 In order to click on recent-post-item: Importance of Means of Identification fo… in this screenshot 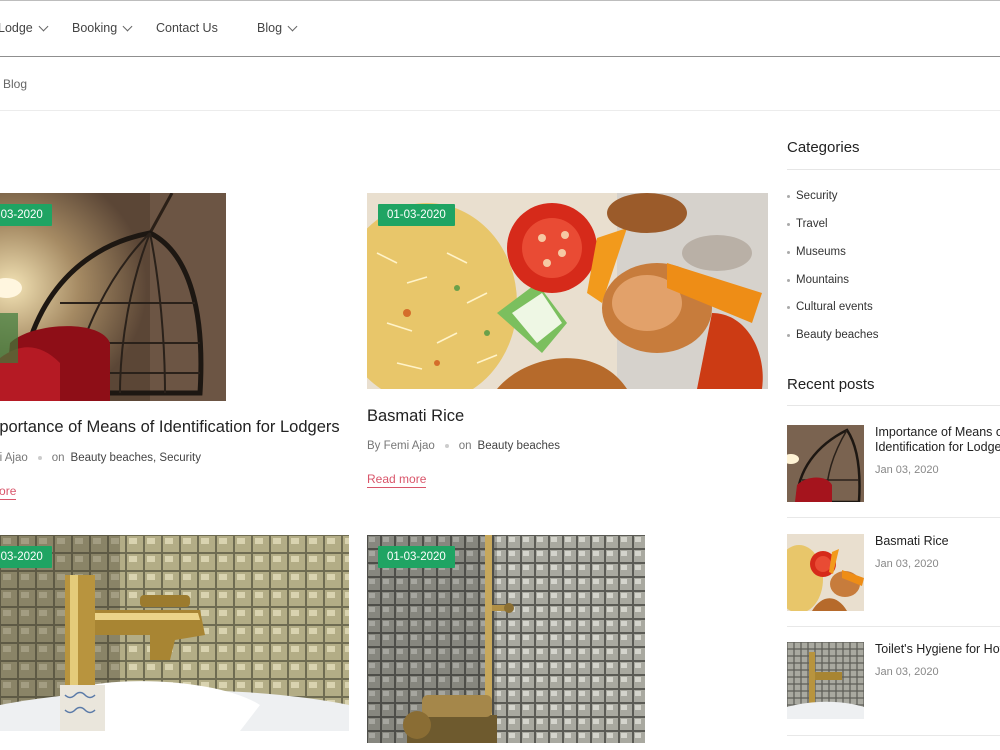, I will do `click(893, 471)`.